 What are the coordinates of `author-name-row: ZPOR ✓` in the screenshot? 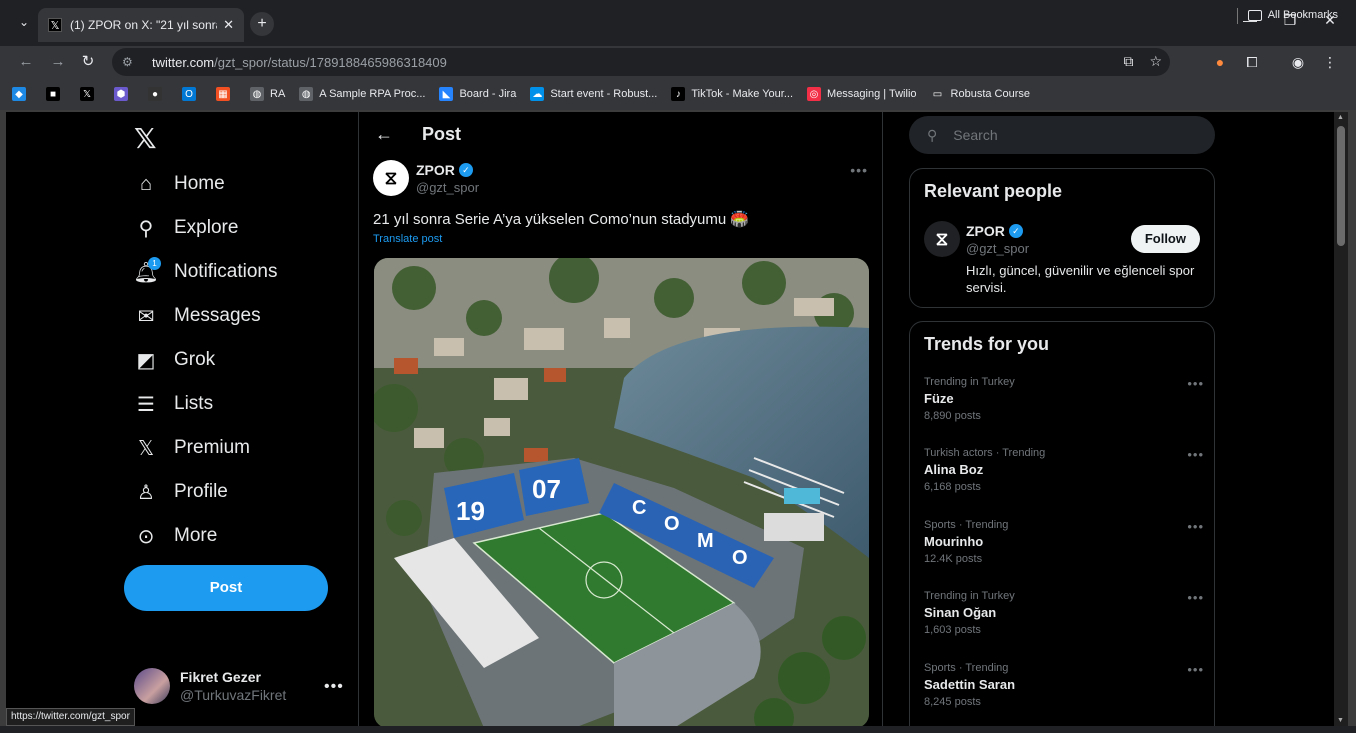 It's located at (444, 170).